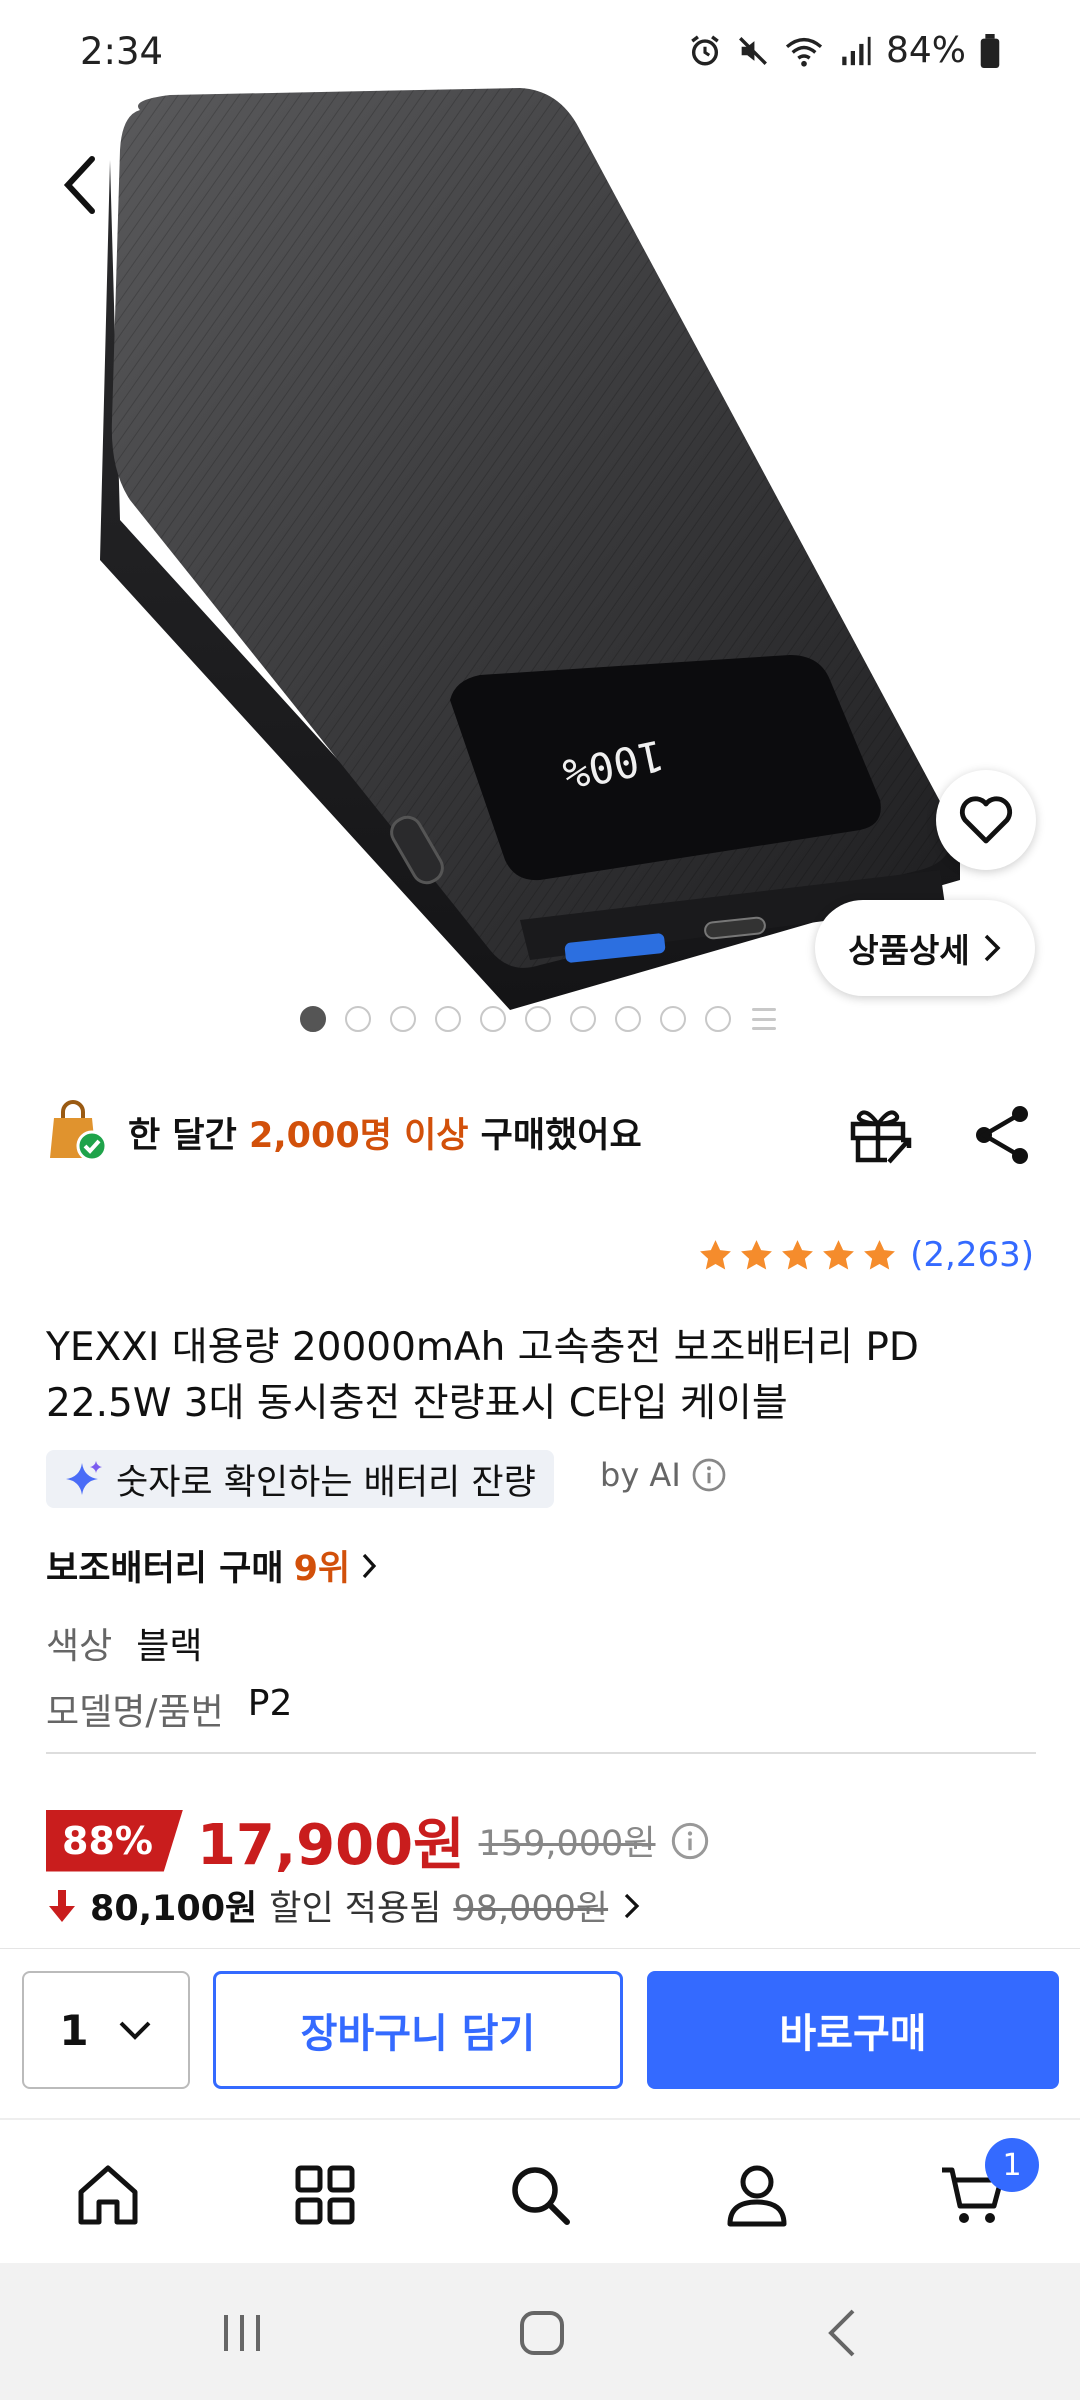 This screenshot has width=1080, height=2400. I want to click on extra-discount-amount: 80,100원, so click(174, 1909).